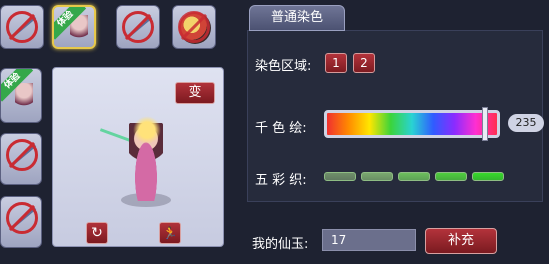 The height and width of the screenshot is (264, 549). I want to click on item-slot-2-selected: 体验, so click(74, 27).